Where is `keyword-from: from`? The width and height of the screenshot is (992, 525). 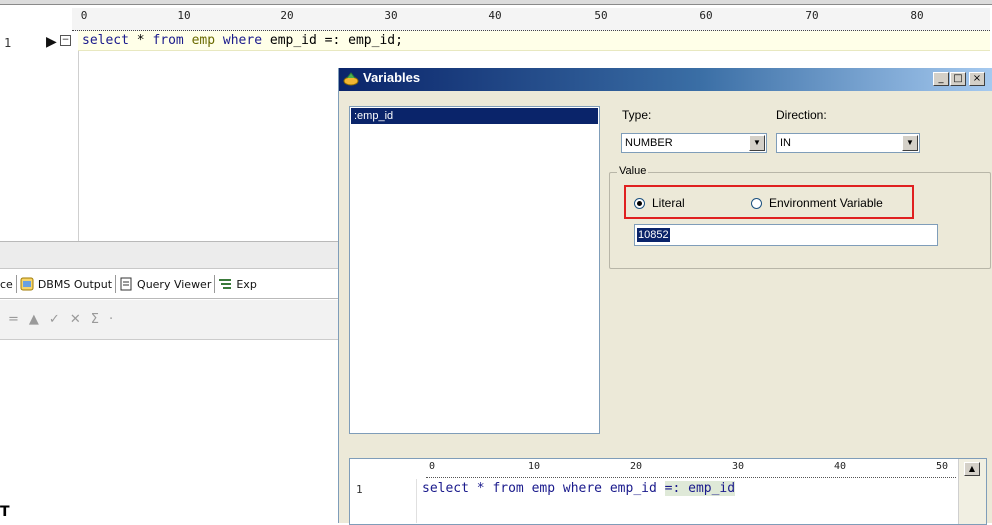
keyword-from: from is located at coordinates (168, 40).